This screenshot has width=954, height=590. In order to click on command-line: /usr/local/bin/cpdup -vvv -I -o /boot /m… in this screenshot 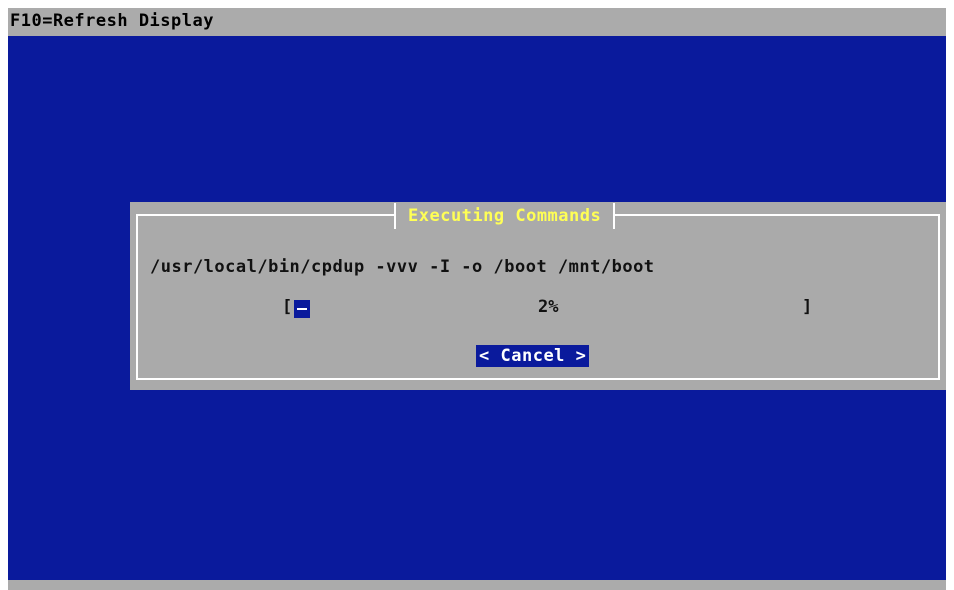, I will do `click(402, 267)`.